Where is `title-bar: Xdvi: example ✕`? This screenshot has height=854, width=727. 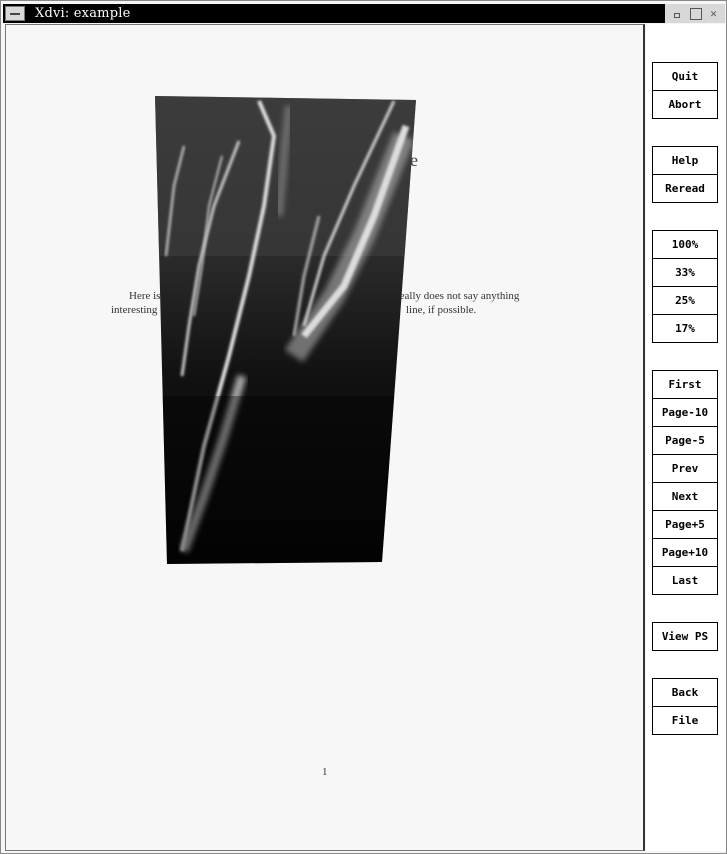
title-bar: Xdvi: example ✕ is located at coordinates (364, 13).